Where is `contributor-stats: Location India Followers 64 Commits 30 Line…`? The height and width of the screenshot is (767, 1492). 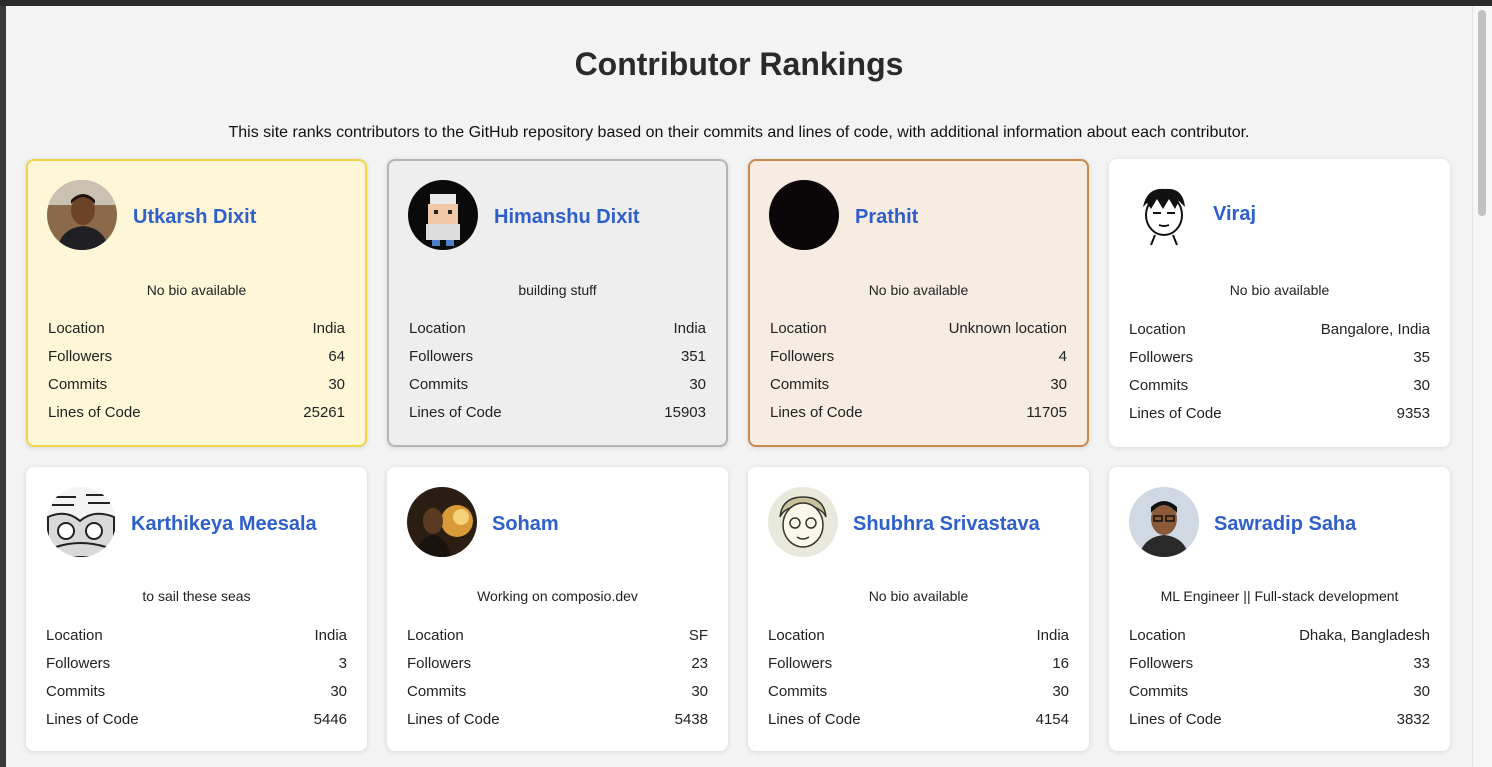
contributor-stats: Location India Followers 64 Commits 30 Line… is located at coordinates (196, 375).